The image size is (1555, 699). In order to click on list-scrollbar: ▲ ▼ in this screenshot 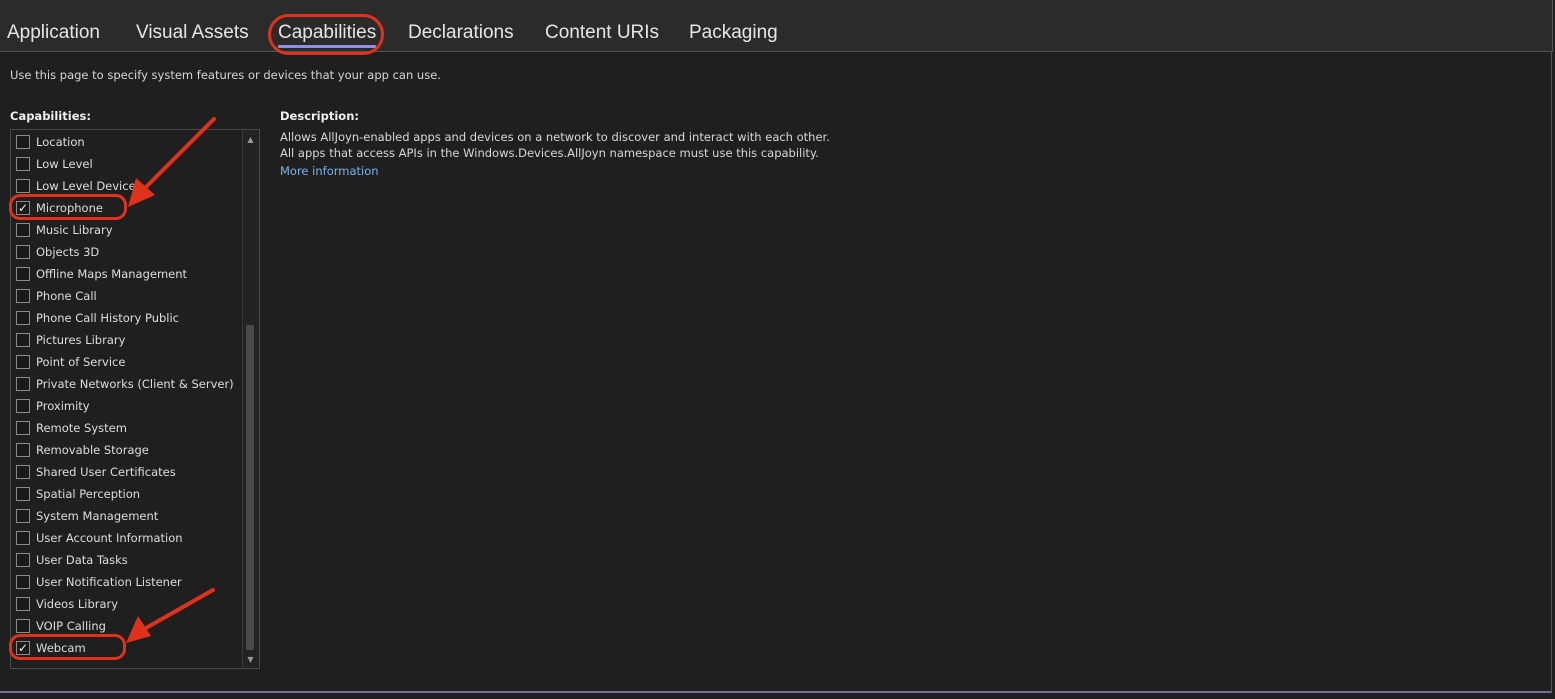, I will do `click(250, 399)`.